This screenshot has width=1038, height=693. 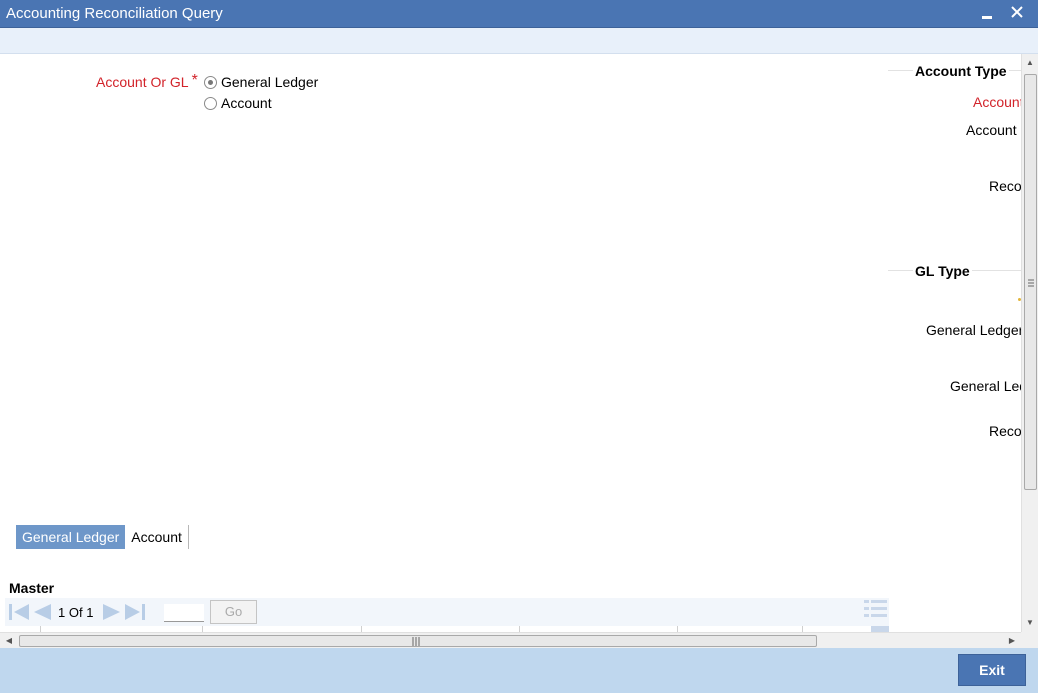 I want to click on footer-bar: Exit, so click(x=519, y=670).